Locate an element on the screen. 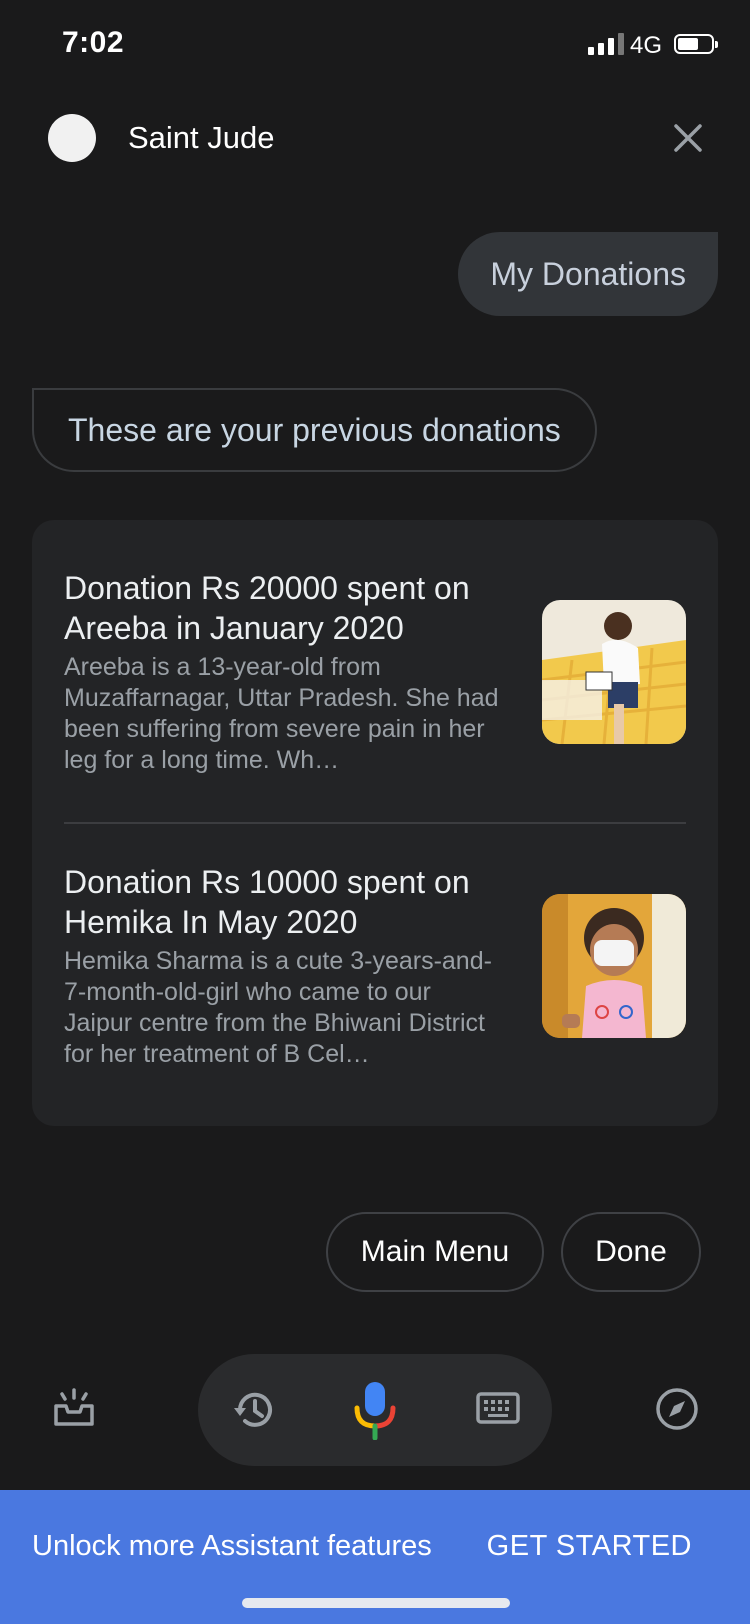 Image resolution: width=750 pixels, height=1624 pixels. explore-button is located at coordinates (677, 1411).